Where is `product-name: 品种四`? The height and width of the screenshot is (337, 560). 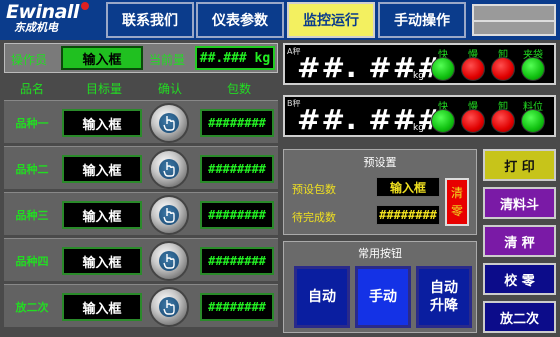
product-name: 品种四 is located at coordinates (32, 261).